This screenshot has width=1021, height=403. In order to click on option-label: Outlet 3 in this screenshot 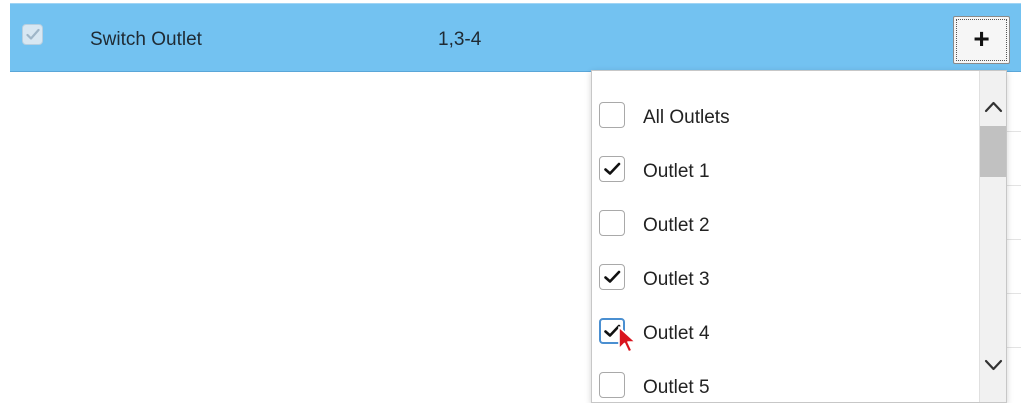, I will do `click(676, 279)`.